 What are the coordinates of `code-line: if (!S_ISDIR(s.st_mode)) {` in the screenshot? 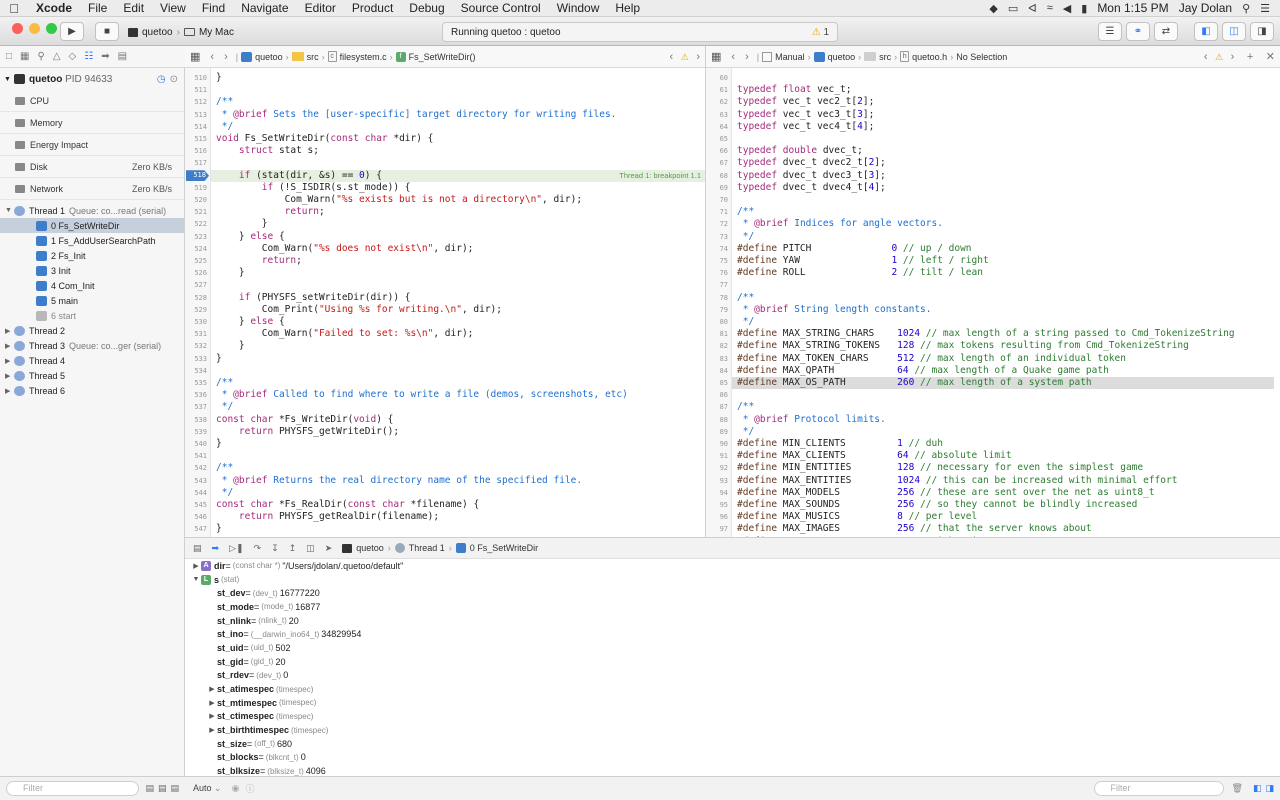 It's located at (313, 188).